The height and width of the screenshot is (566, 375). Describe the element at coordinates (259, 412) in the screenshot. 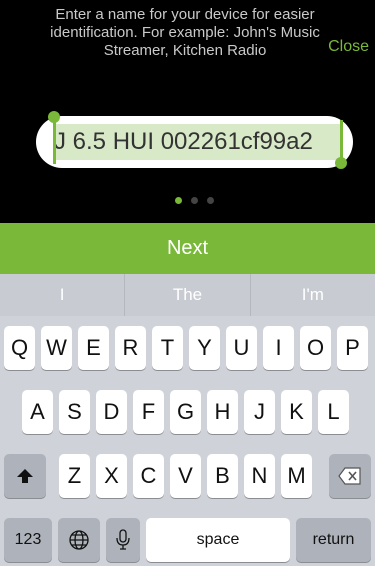

I see `key-j: J` at that location.